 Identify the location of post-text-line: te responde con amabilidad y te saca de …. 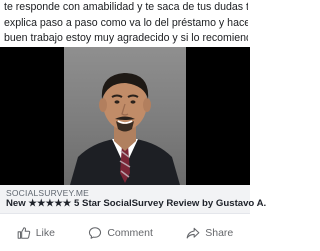
(126, 7).